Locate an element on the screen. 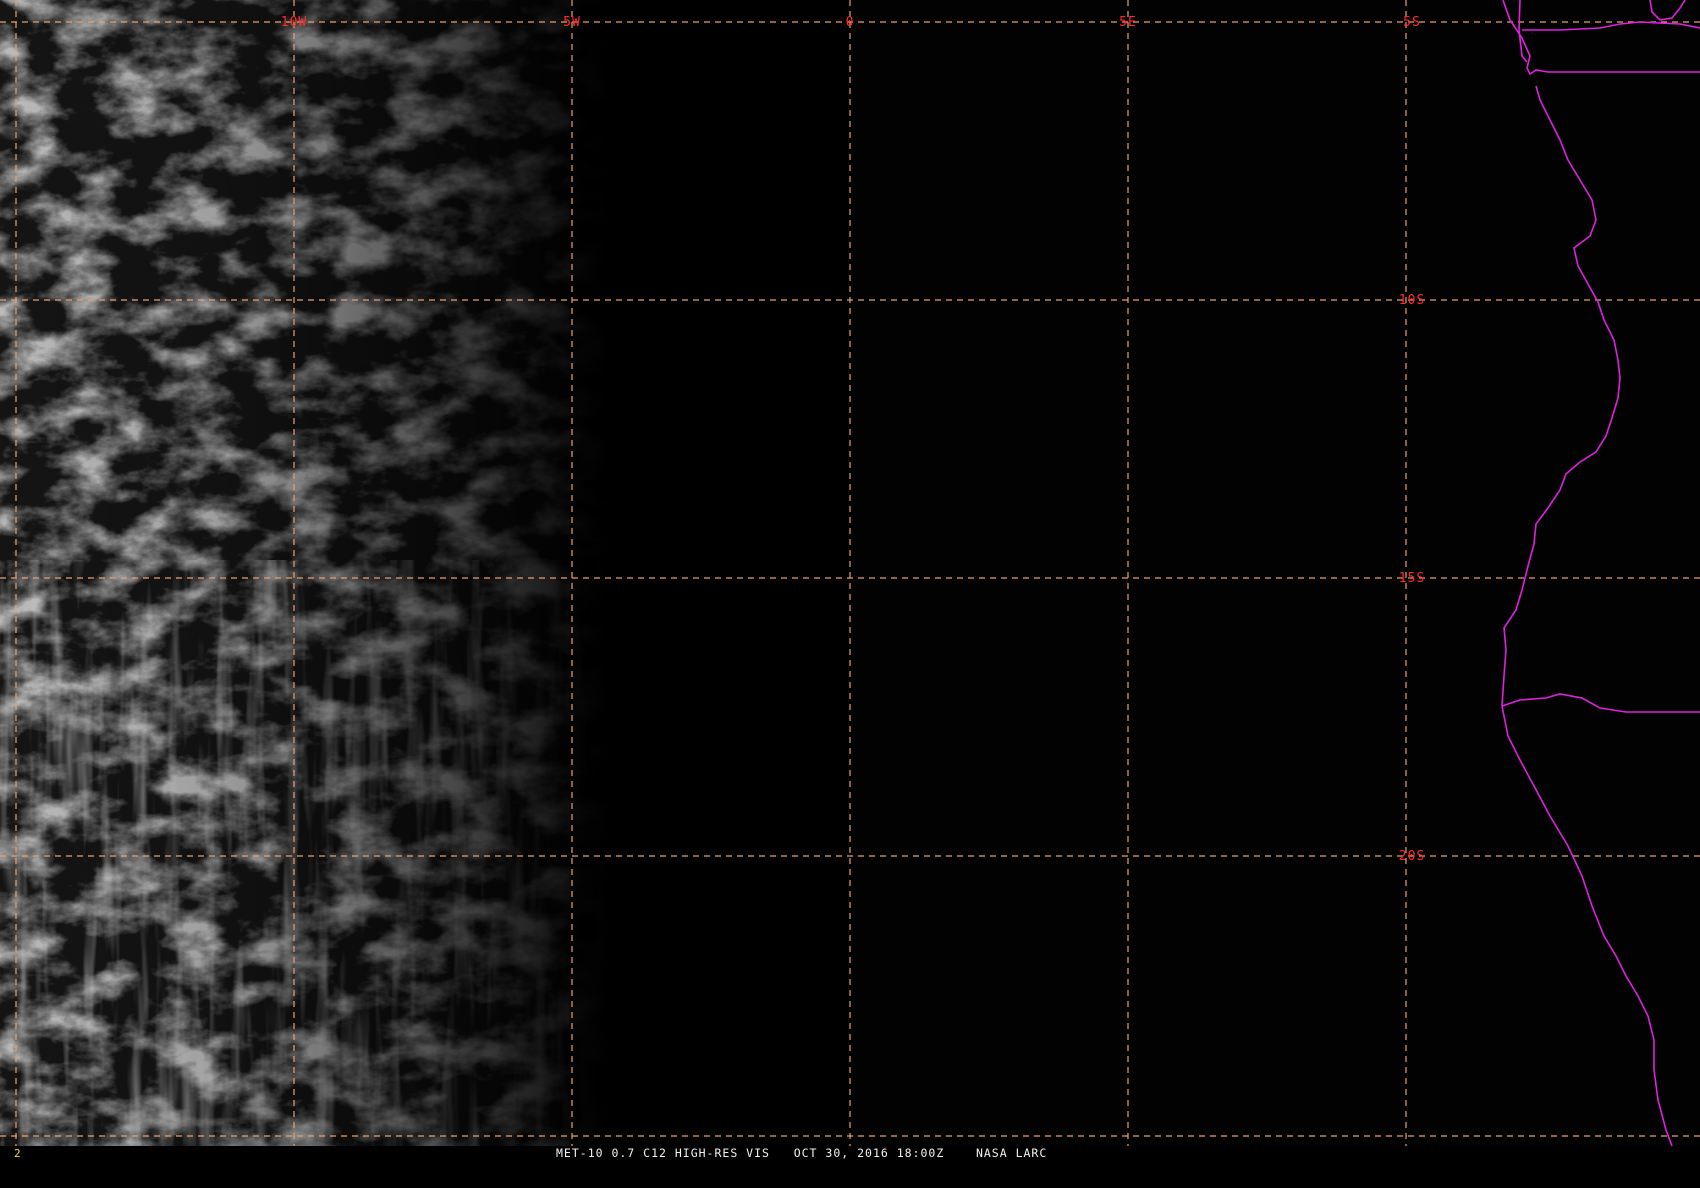 The height and width of the screenshot is (1188, 1700). latitude-label: 15S is located at coordinates (1412, 578).